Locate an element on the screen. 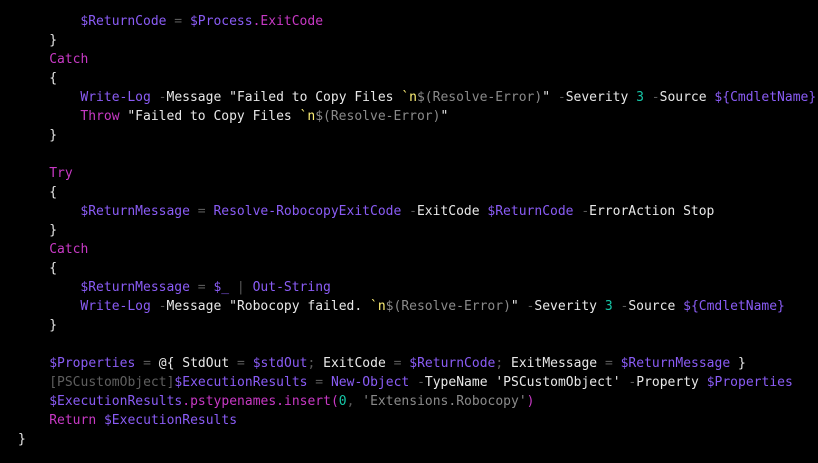 This screenshot has width=818, height=463. text-token: @{ StdOut is located at coordinates (198, 363).